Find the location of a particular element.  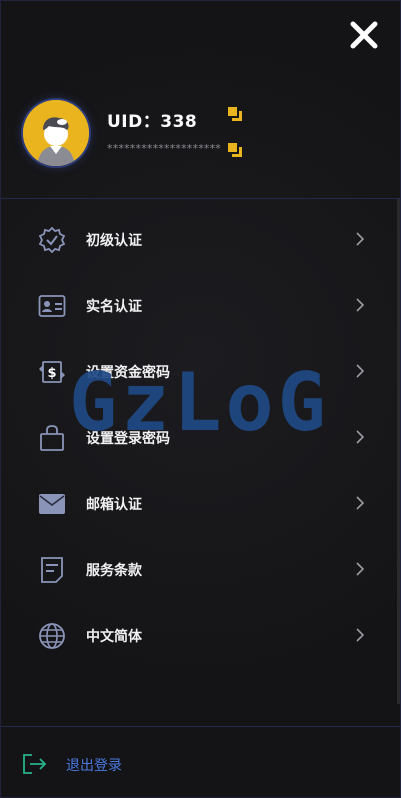

menu-item-label: 邮箱认证 is located at coordinates (114, 505).